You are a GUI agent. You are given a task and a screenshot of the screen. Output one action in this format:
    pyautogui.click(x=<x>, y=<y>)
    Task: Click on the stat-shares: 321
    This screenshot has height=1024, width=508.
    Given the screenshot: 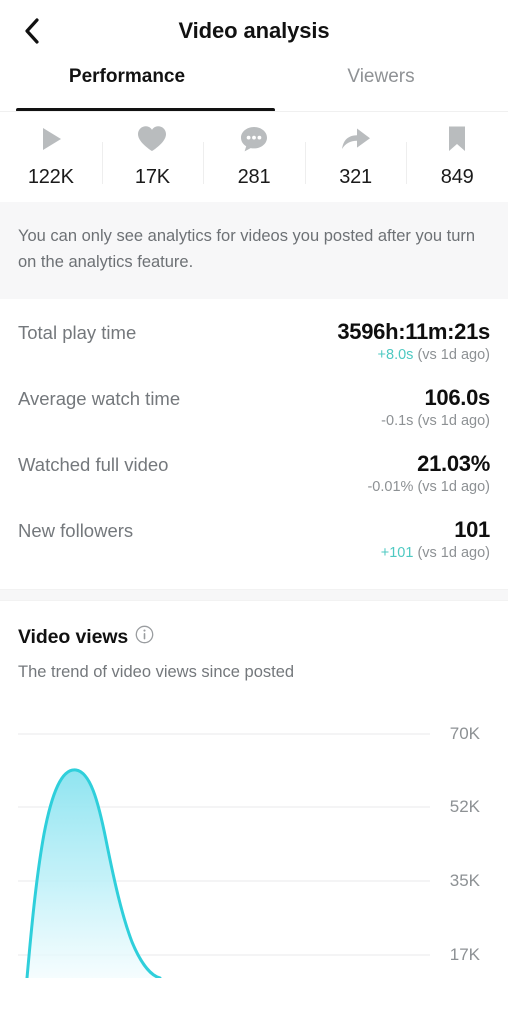 What is the action you would take?
    pyautogui.click(x=355, y=161)
    